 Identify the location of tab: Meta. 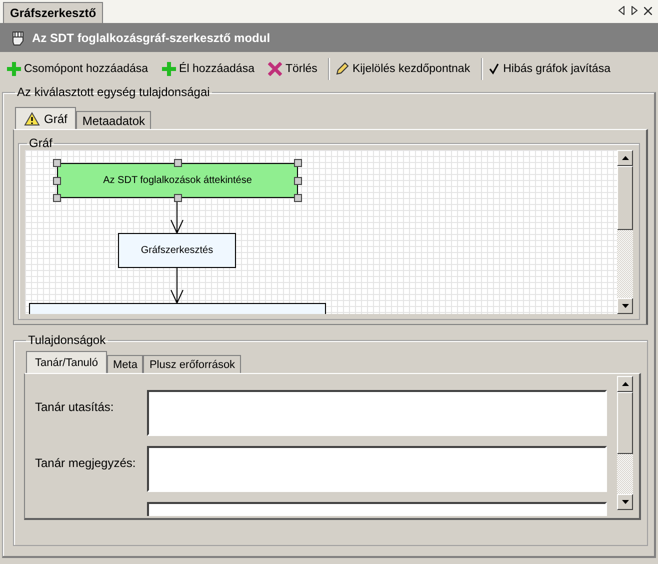
(125, 364).